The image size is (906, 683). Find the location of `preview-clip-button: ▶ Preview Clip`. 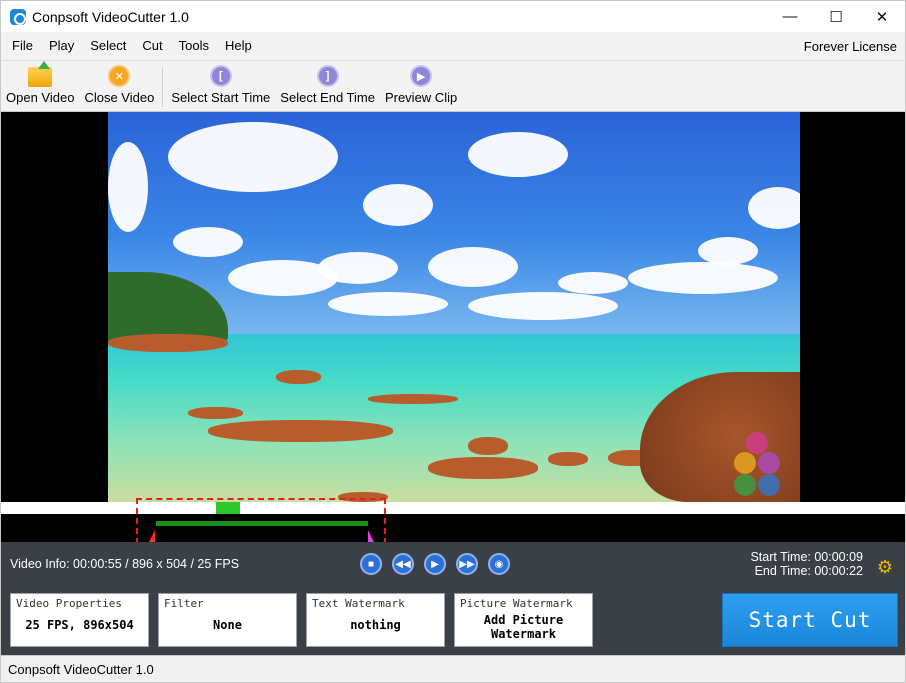

preview-clip-button: ▶ Preview Clip is located at coordinates (421, 86).